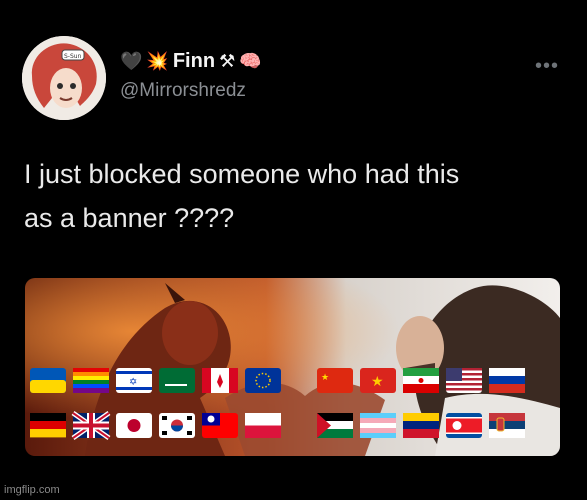  Describe the element at coordinates (157, 61) in the screenshot. I see `collision-icon: 💥` at that location.